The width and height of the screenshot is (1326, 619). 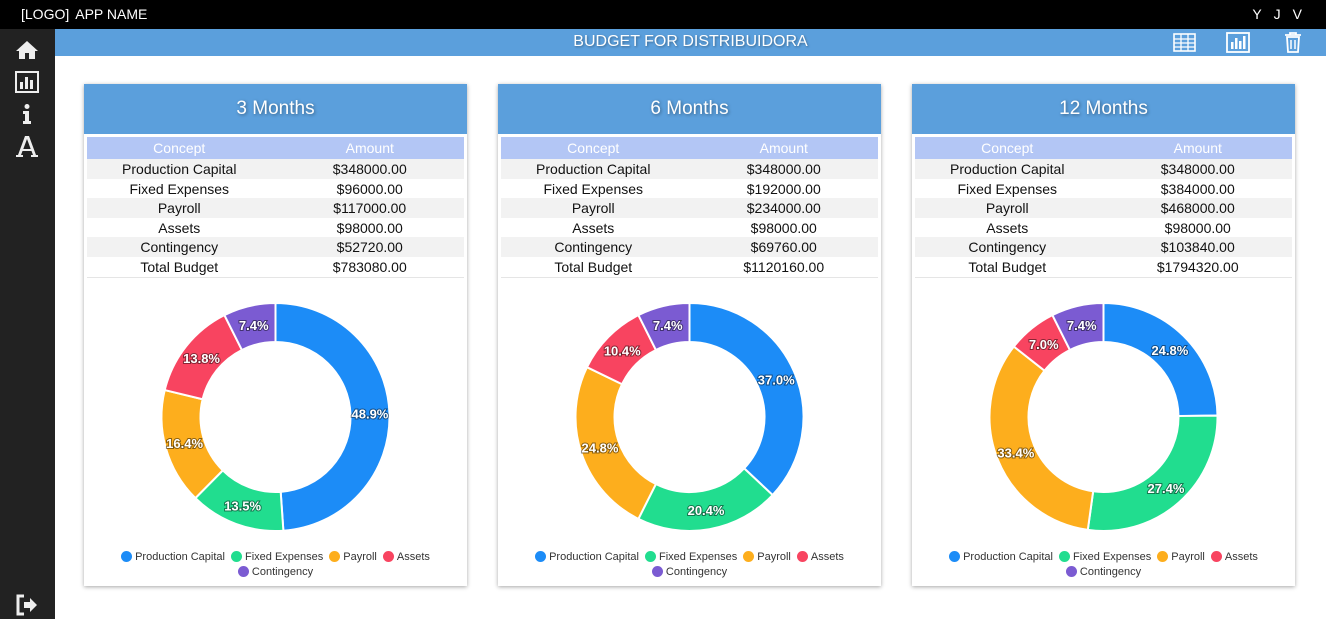 I want to click on home-icon, so click(x=27, y=50).